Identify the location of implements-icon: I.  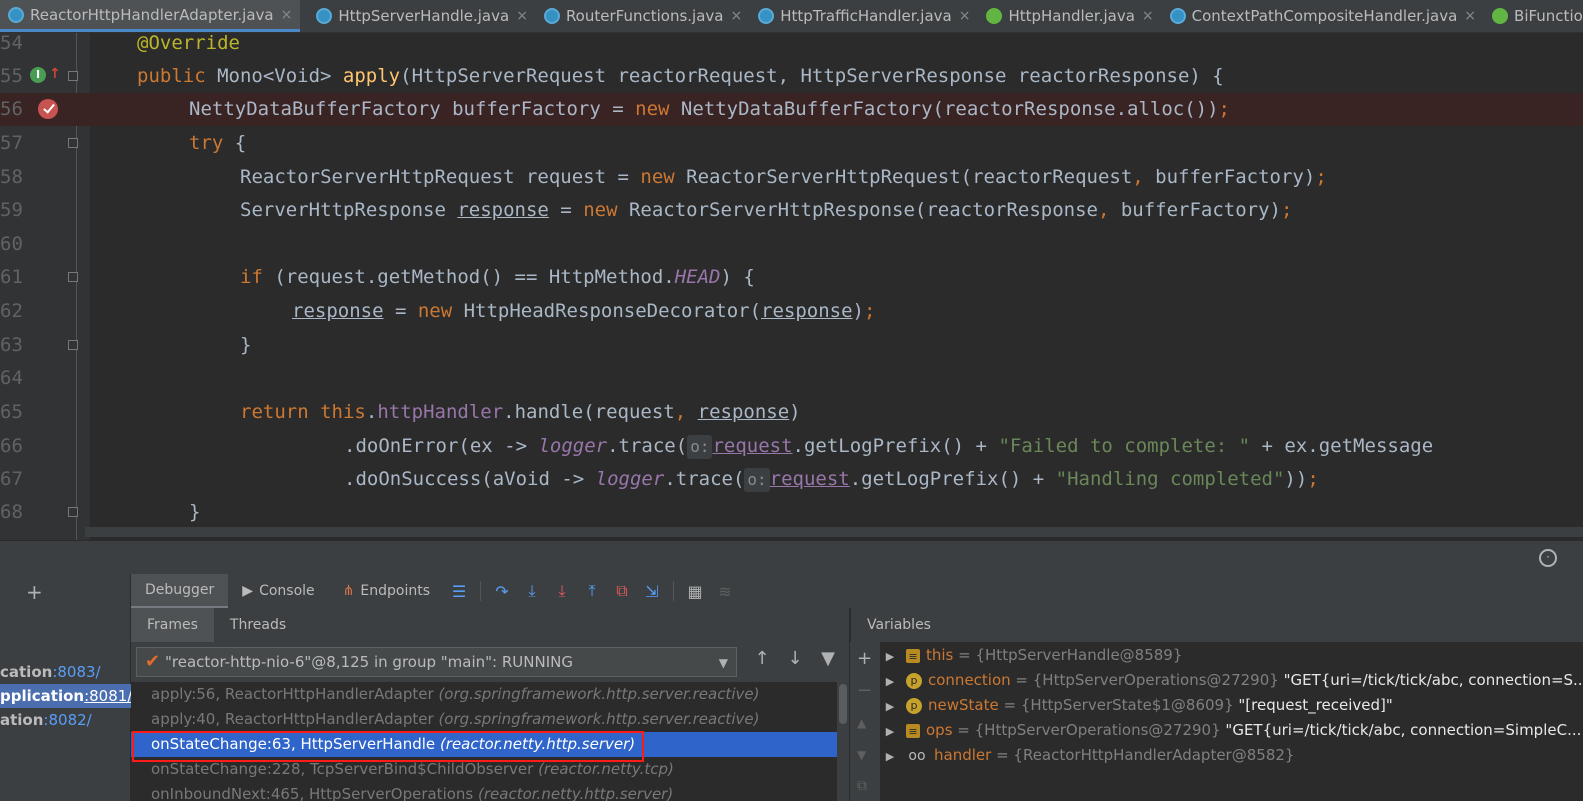
(38, 75).